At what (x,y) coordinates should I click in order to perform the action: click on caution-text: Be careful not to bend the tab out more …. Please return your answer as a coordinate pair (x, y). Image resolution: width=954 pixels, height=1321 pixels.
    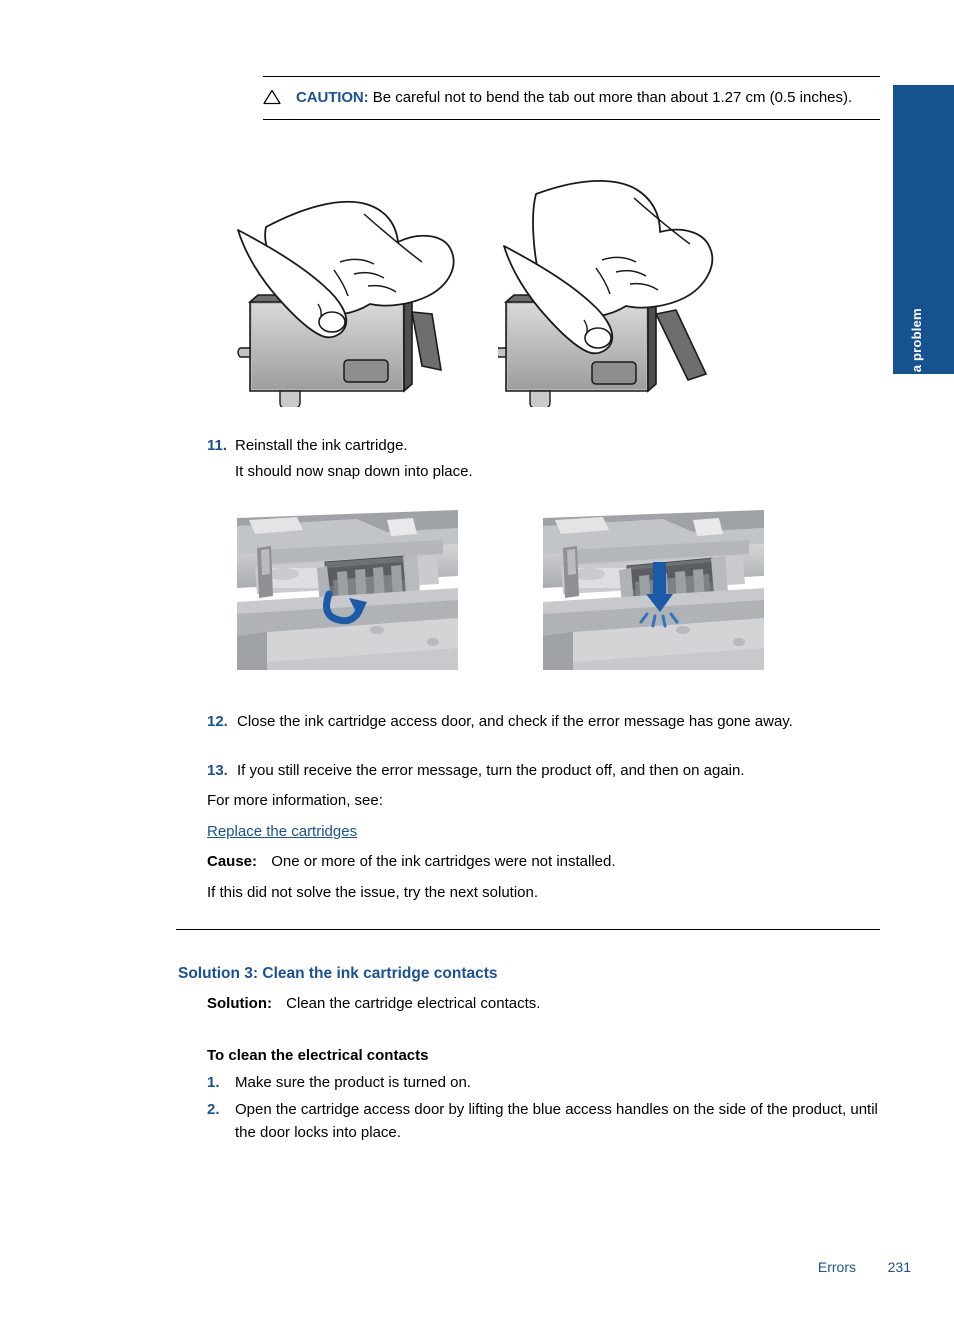
    Looking at the image, I should click on (612, 97).